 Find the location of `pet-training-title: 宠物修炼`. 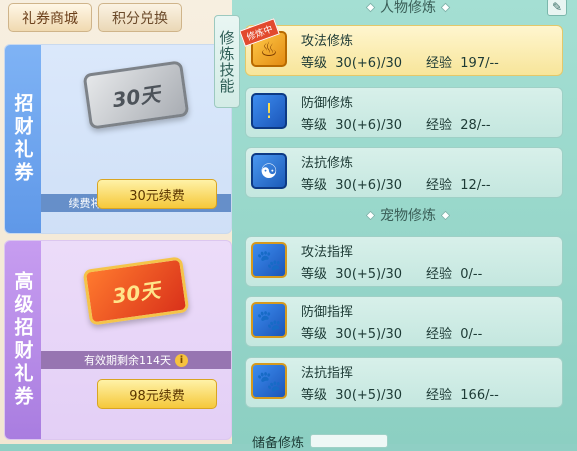

pet-training-title: 宠物修炼 is located at coordinates (408, 215).